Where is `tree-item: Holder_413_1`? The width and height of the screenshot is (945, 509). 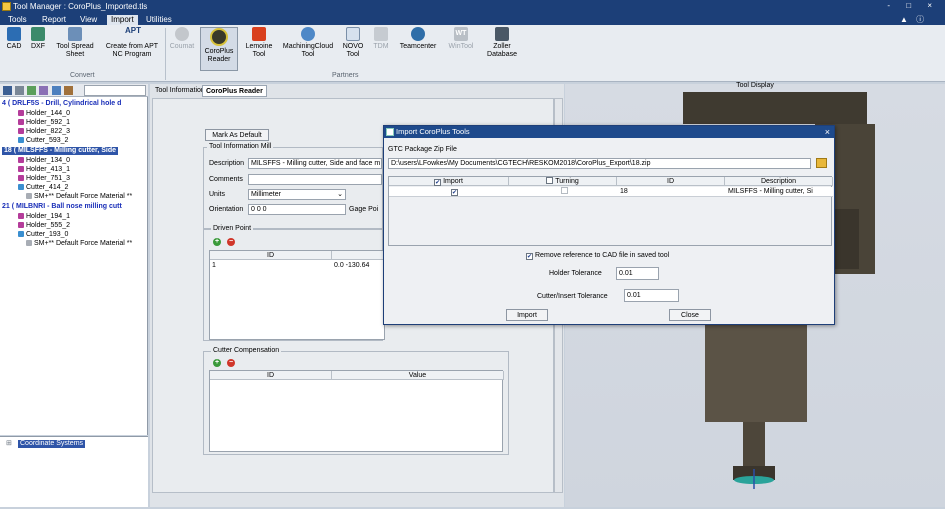 tree-item: Holder_413_1 is located at coordinates (44, 170).